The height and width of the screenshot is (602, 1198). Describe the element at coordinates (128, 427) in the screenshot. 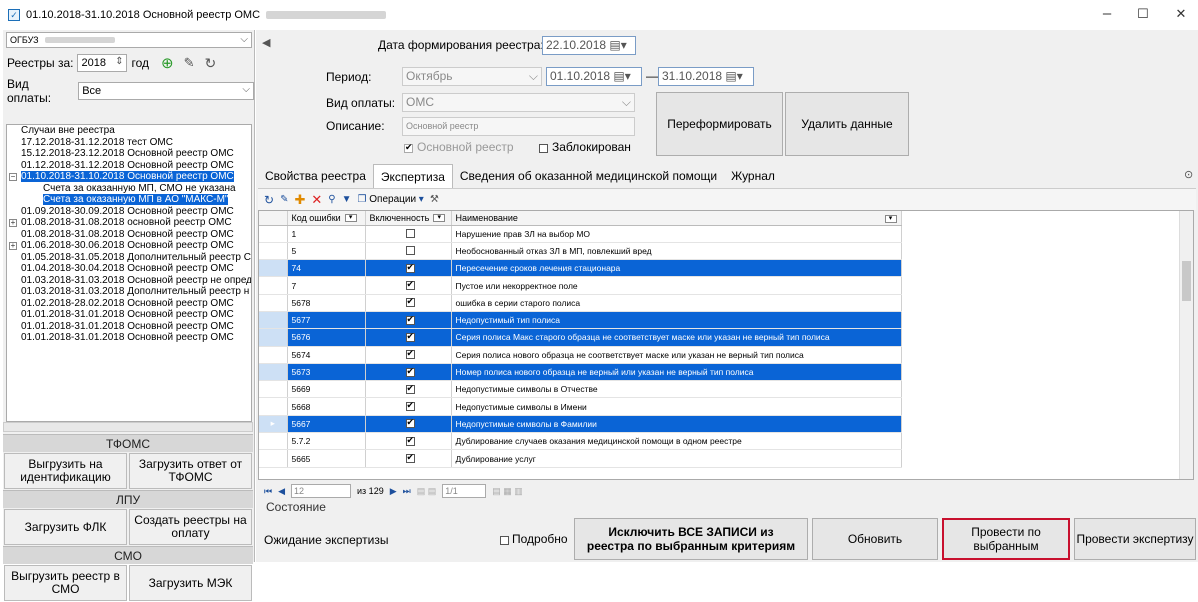

I see `horizontal-scrollbar` at that location.